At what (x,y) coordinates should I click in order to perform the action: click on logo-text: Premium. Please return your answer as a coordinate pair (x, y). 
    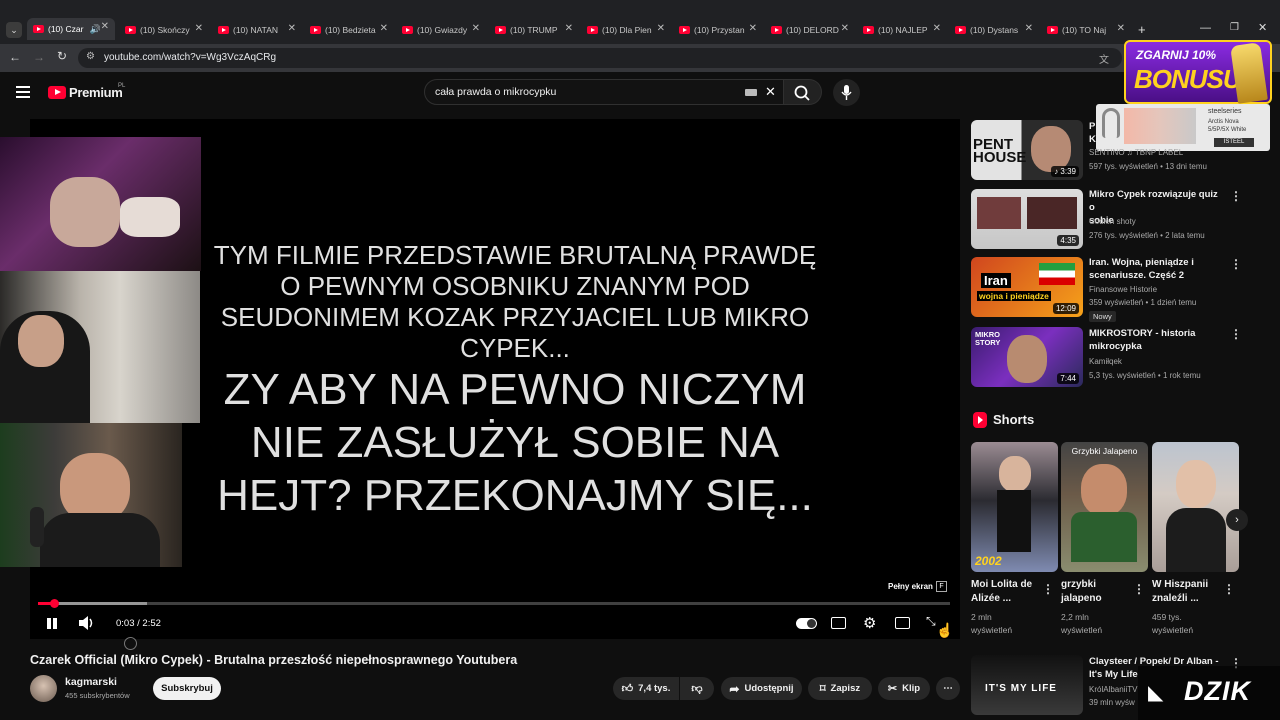
    Looking at the image, I should click on (96, 92).